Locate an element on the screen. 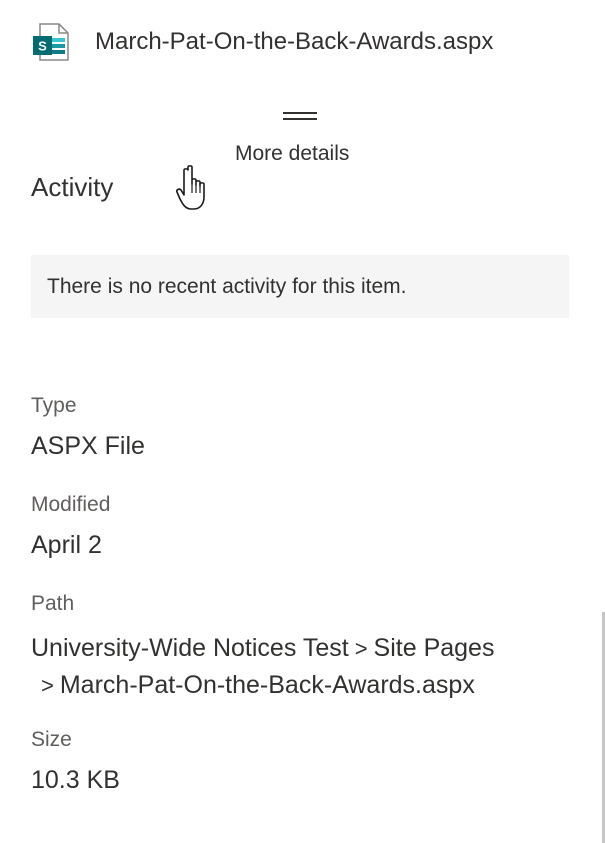  sharepoint-icon-letter: S is located at coordinates (42, 46).